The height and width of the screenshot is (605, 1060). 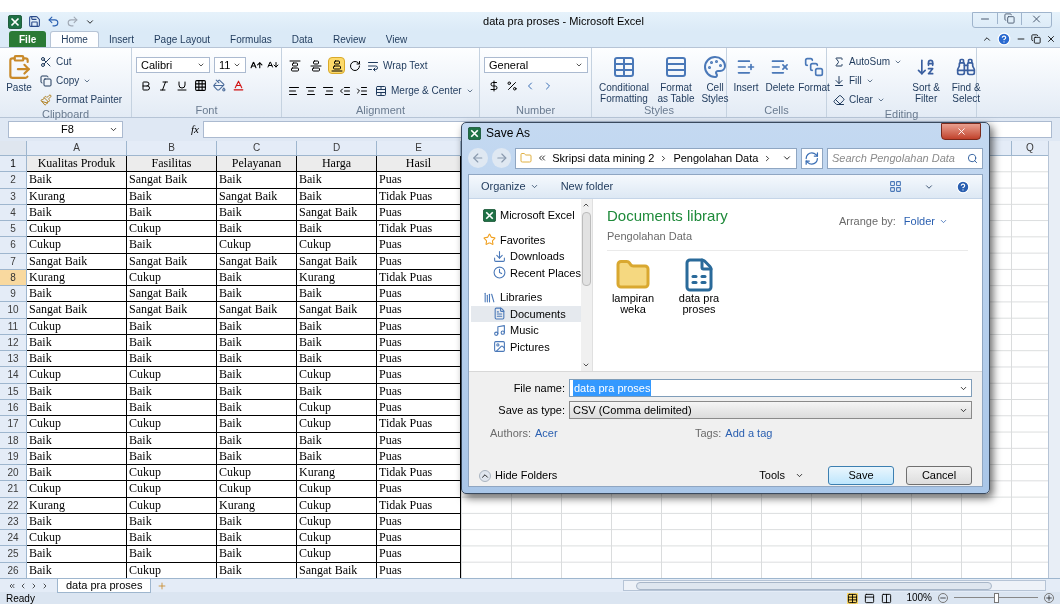 What do you see at coordinates (104, 585) in the screenshot?
I see `sheet-tab: data pra proses` at bounding box center [104, 585].